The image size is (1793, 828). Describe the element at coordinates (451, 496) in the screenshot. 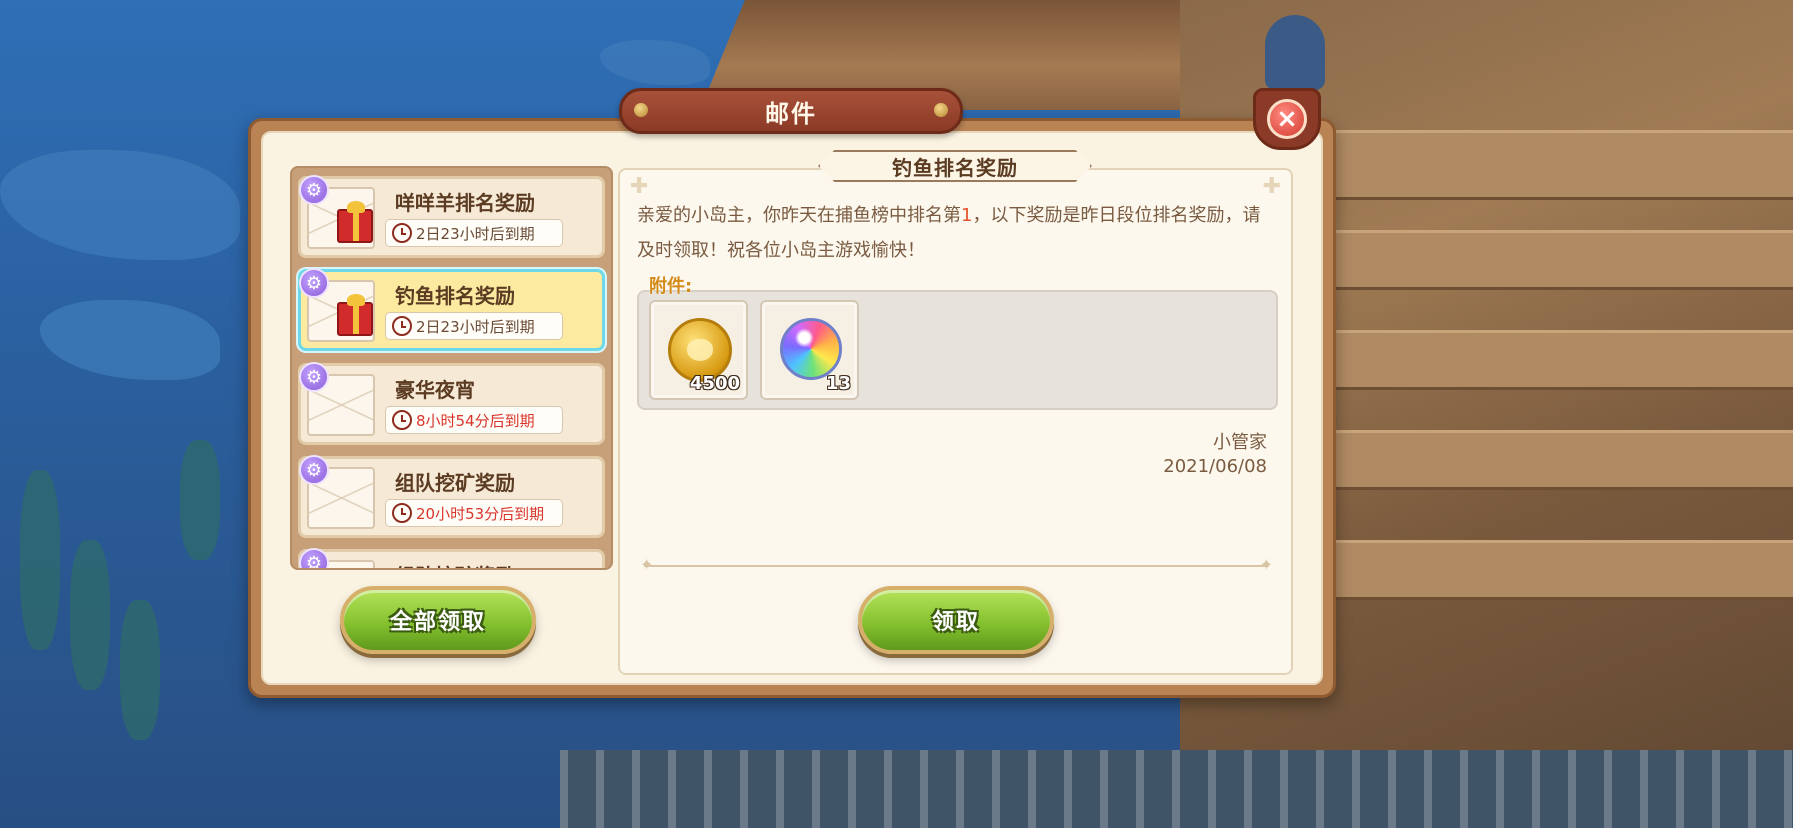

I see `mail-item: ⚙ 组队挖矿奖励 20小时53分后到期` at that location.